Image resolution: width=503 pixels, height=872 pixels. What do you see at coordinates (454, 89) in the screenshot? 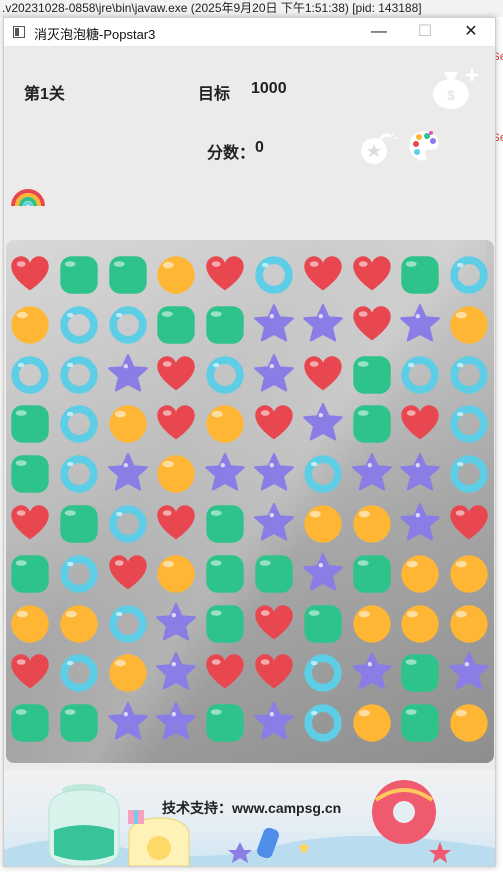
I see `money-bag-icon: $` at bounding box center [454, 89].